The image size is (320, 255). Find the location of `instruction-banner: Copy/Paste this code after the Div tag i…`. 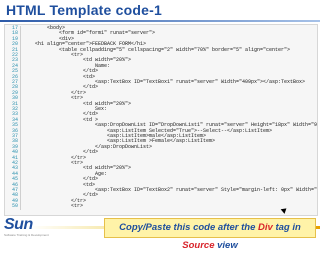

instruction-banner: Copy/Paste this code after the Div tag i… is located at coordinates (210, 234).